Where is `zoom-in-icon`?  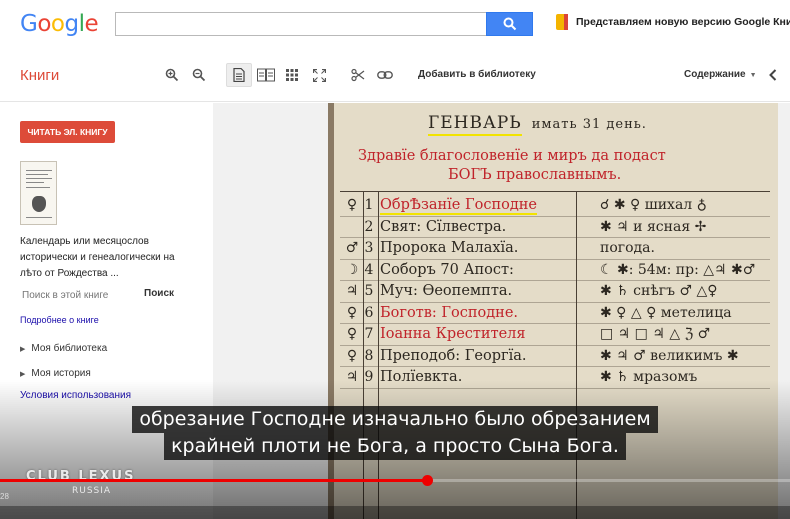
zoom-in-icon is located at coordinates (172, 75).